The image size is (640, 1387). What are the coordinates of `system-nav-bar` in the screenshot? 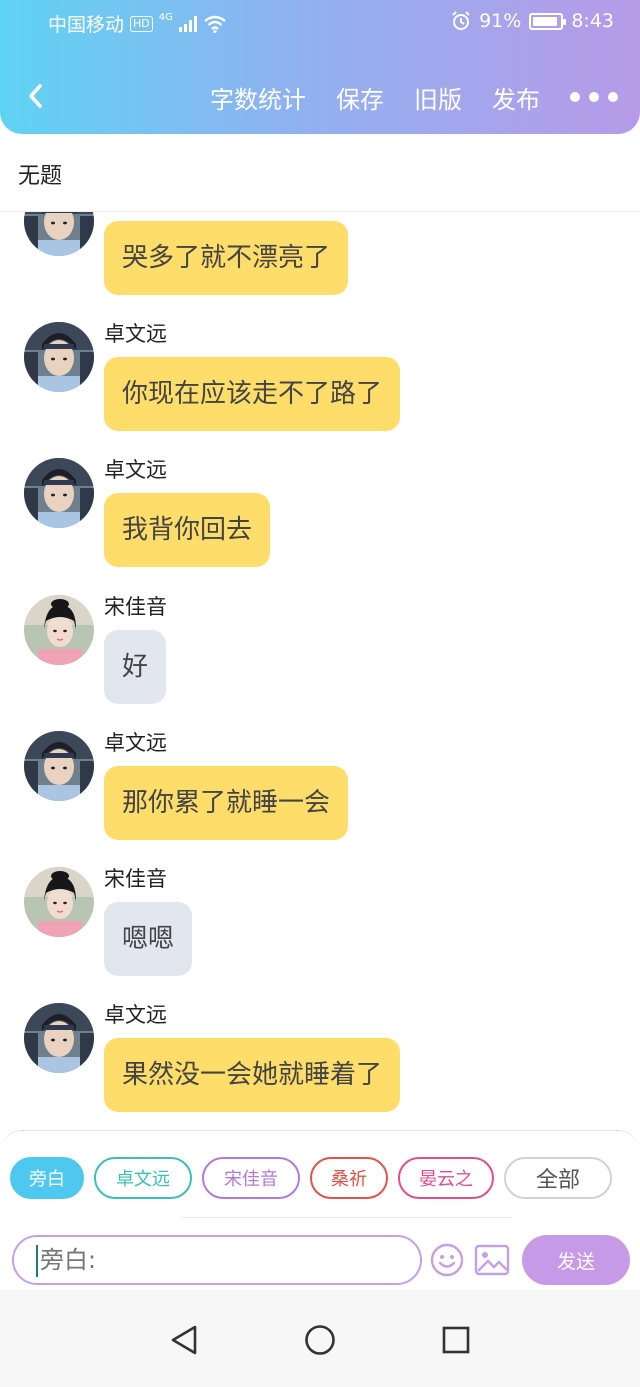 It's located at (320, 1338).